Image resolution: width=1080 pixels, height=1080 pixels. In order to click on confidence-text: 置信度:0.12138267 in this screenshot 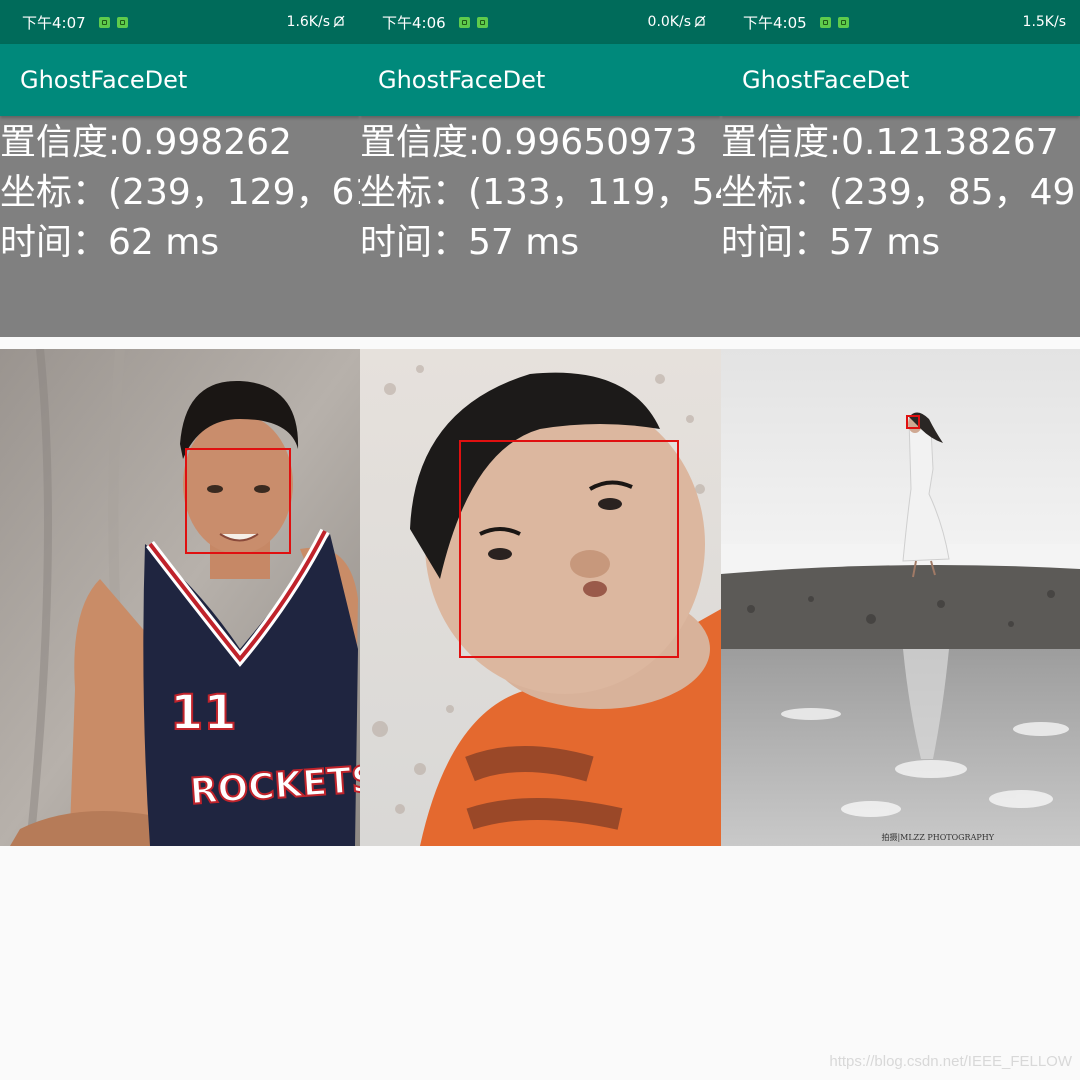, I will do `click(890, 142)`.